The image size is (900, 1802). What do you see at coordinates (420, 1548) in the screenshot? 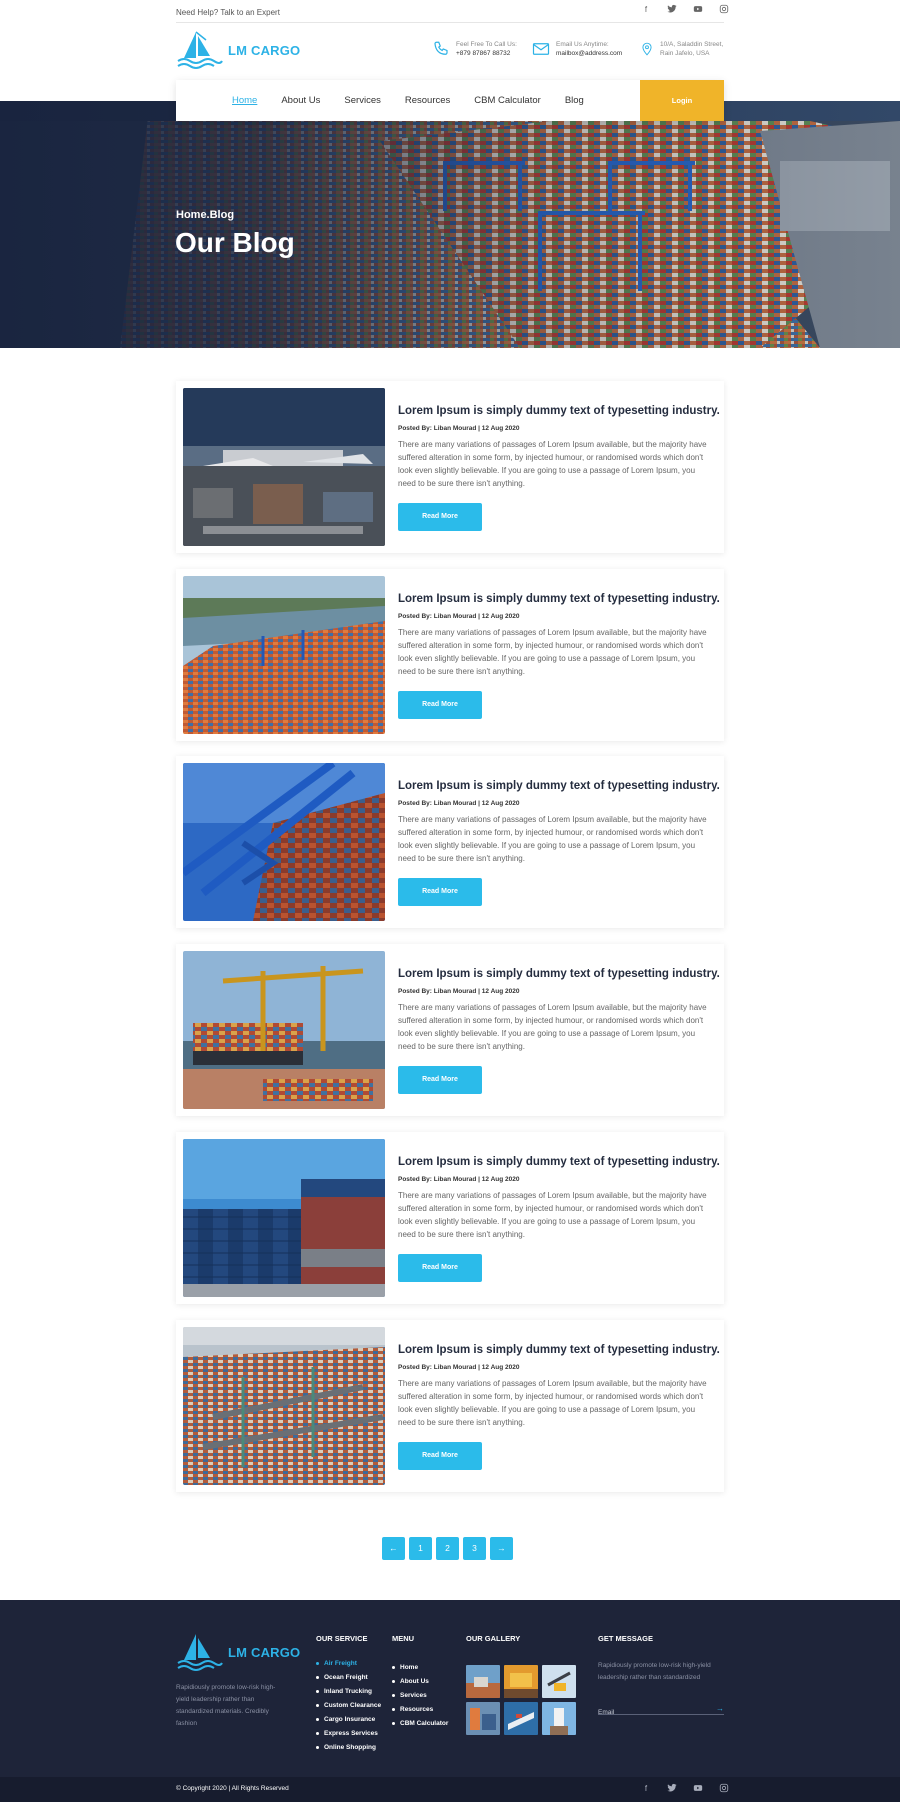
I see `page-1-button: 1` at bounding box center [420, 1548].